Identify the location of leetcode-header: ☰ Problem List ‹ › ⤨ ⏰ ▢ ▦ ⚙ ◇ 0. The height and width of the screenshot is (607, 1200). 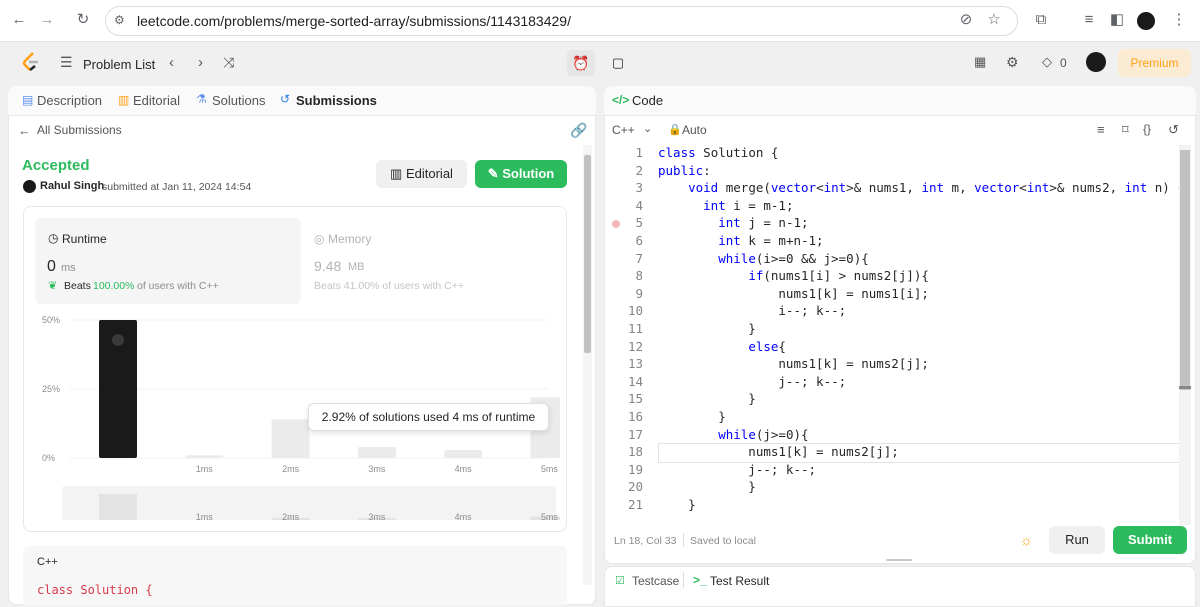
(600, 63).